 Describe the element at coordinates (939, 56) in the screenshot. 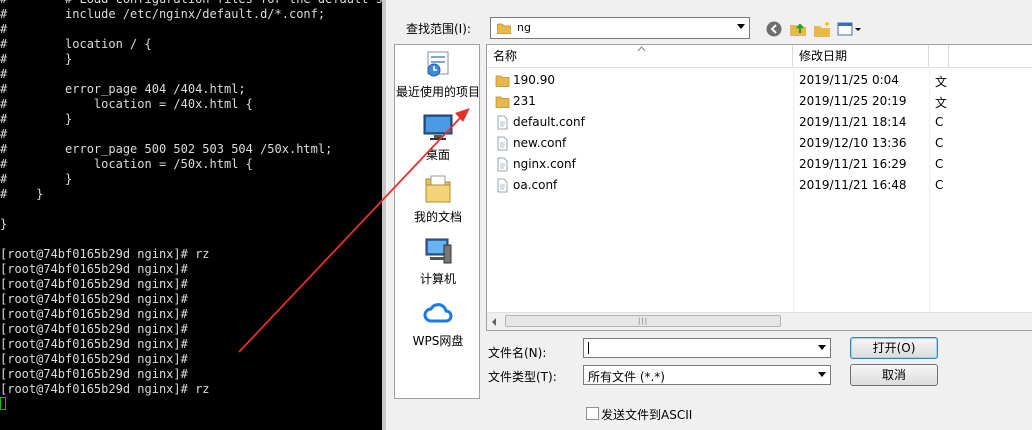

I see `column-header-type` at that location.